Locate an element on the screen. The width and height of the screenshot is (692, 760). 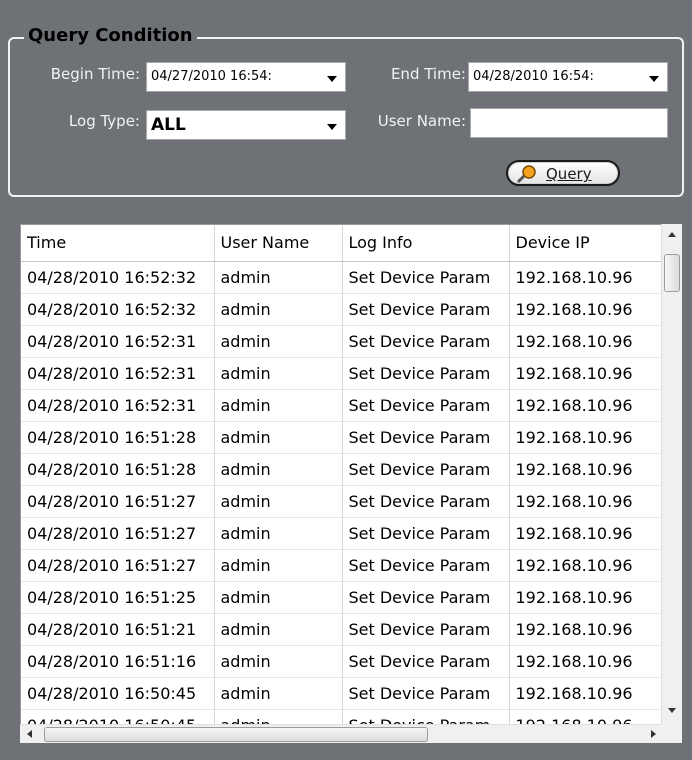
arrow-right-icon is located at coordinates (653, 734).